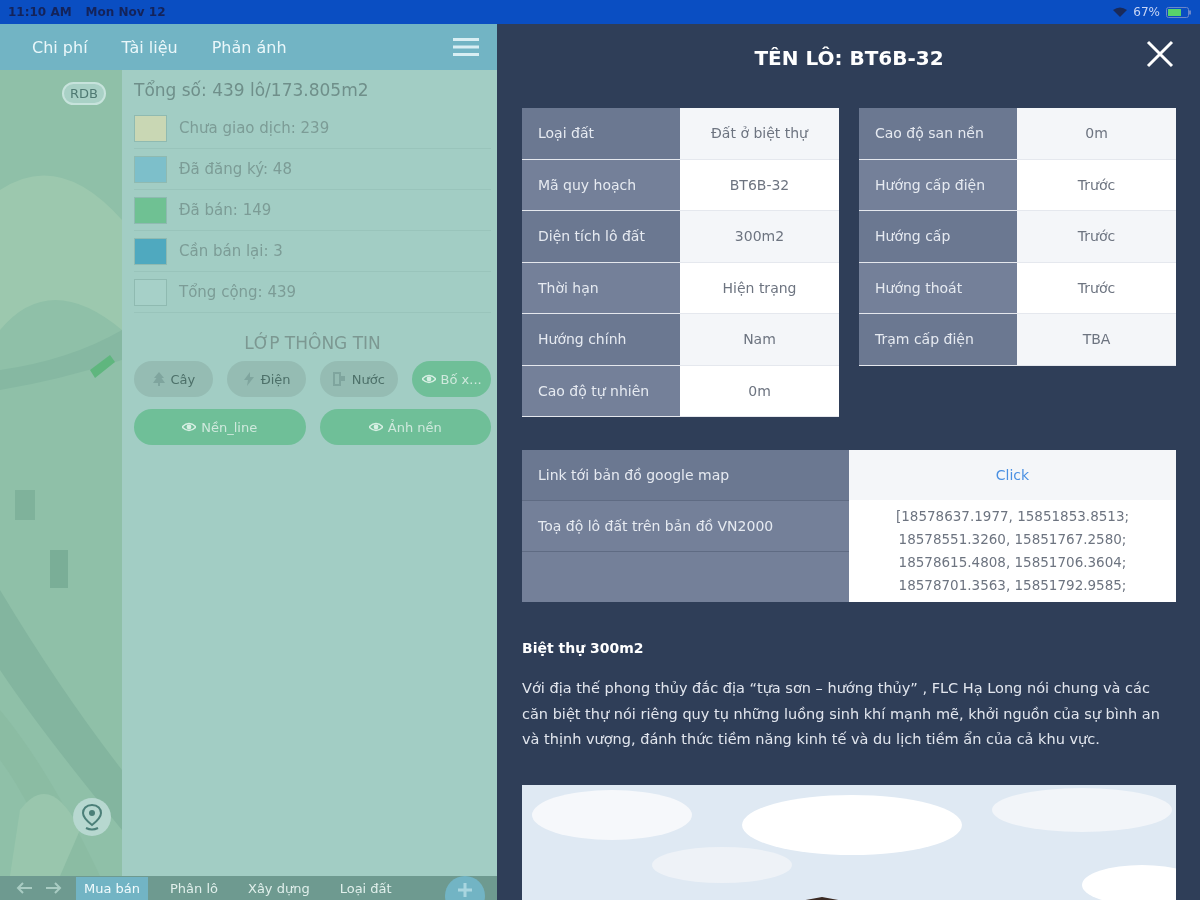 This screenshot has height=900, width=1200. What do you see at coordinates (849, 58) in the screenshot?
I see `detail-title: TÊN LÔ: BT6B-32` at bounding box center [849, 58].